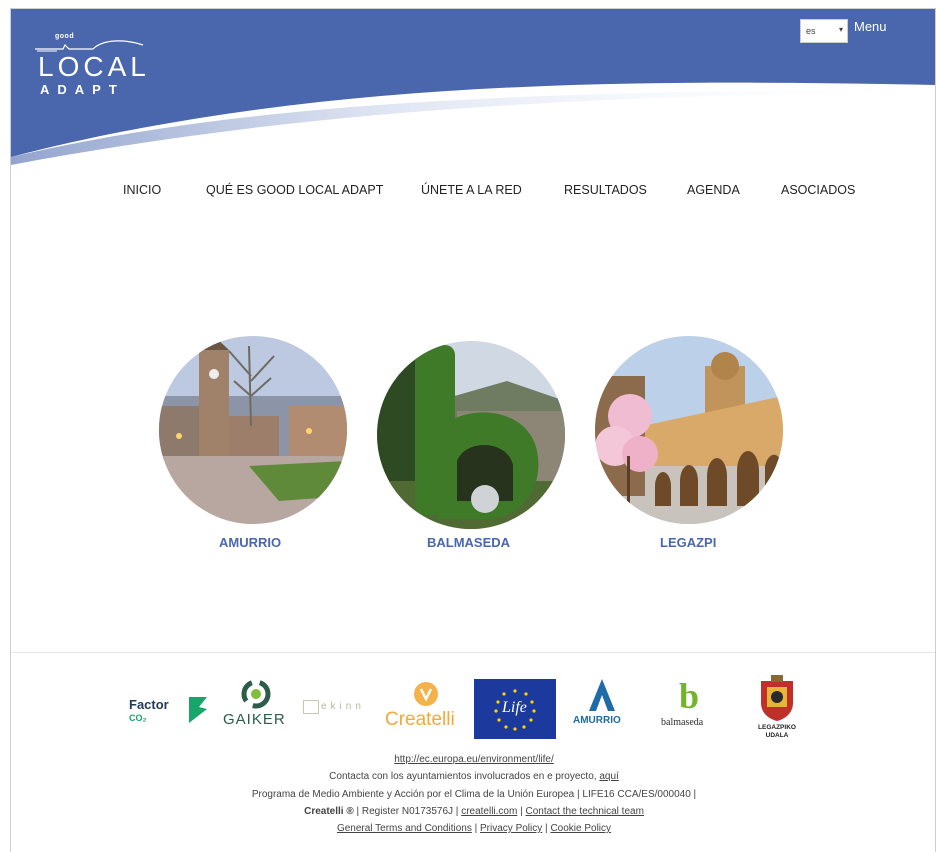 The image size is (936, 852). I want to click on site-logo: good LOCAL ADAPT, so click(98, 66).